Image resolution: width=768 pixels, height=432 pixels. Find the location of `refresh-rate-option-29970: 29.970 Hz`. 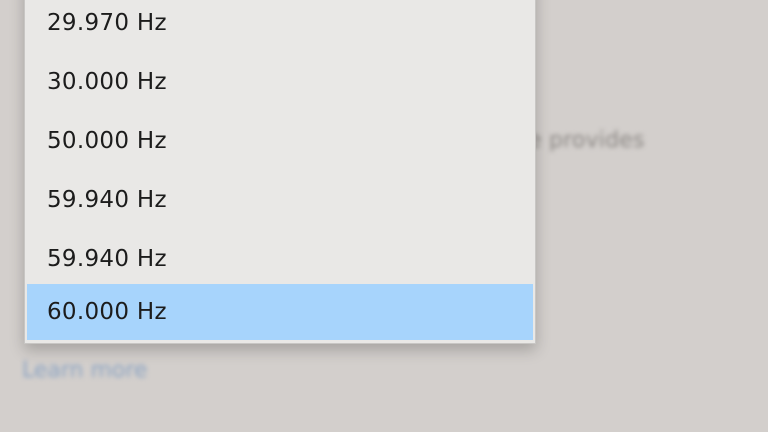

refresh-rate-option-29970: 29.970 Hz is located at coordinates (280, 25).